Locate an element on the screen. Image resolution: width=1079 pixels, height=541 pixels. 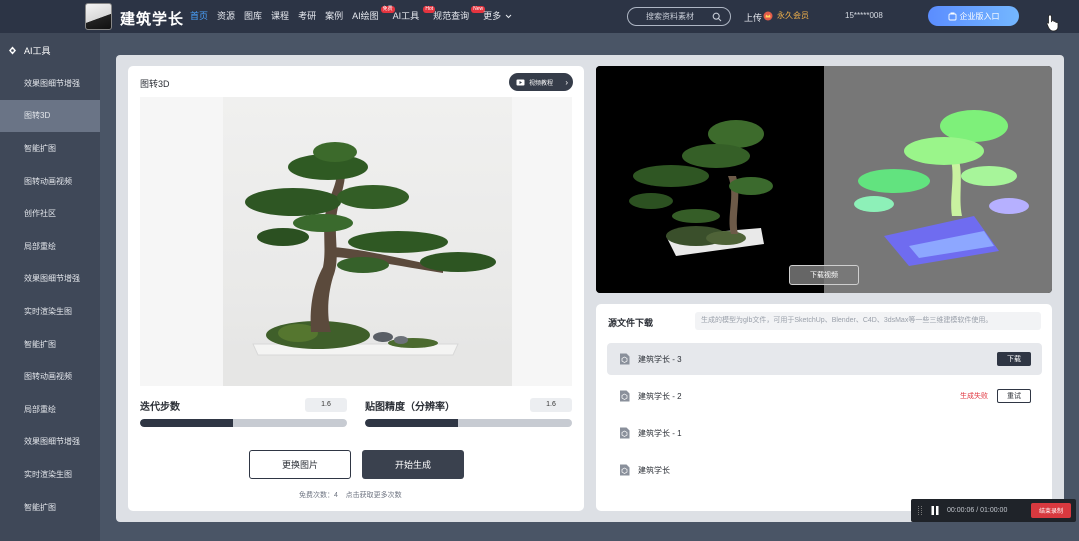
source-files-title: 源文件下载 is located at coordinates (631, 323).